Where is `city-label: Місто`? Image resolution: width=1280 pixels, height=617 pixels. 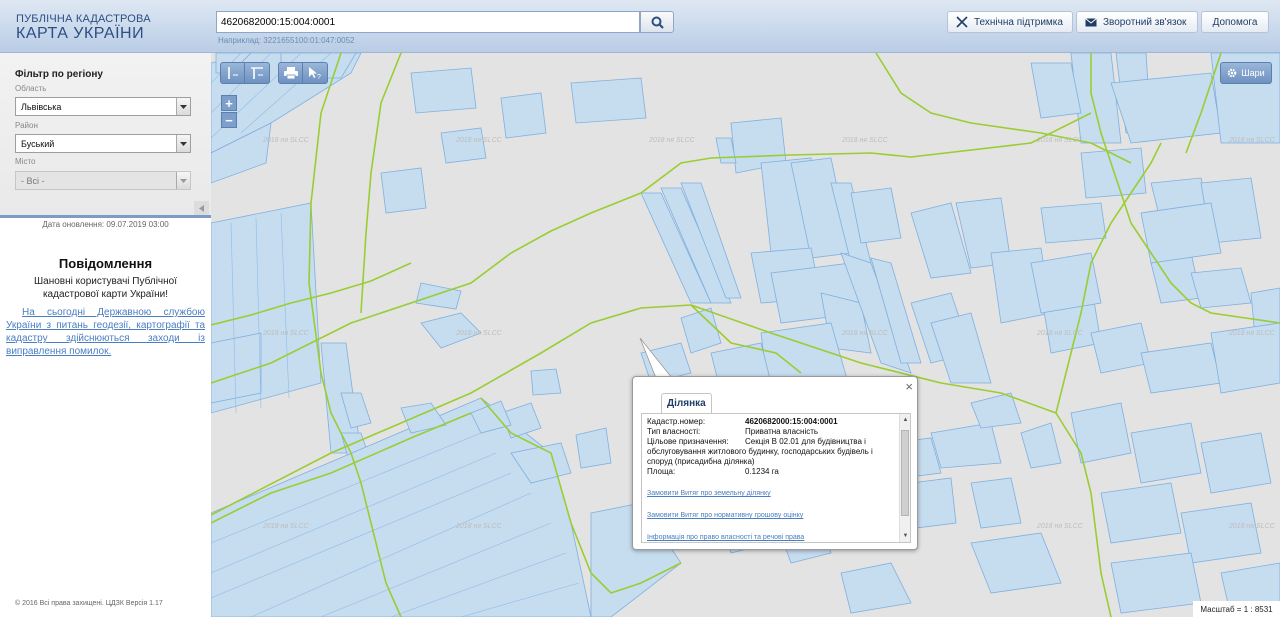 city-label: Місто is located at coordinates (25, 161).